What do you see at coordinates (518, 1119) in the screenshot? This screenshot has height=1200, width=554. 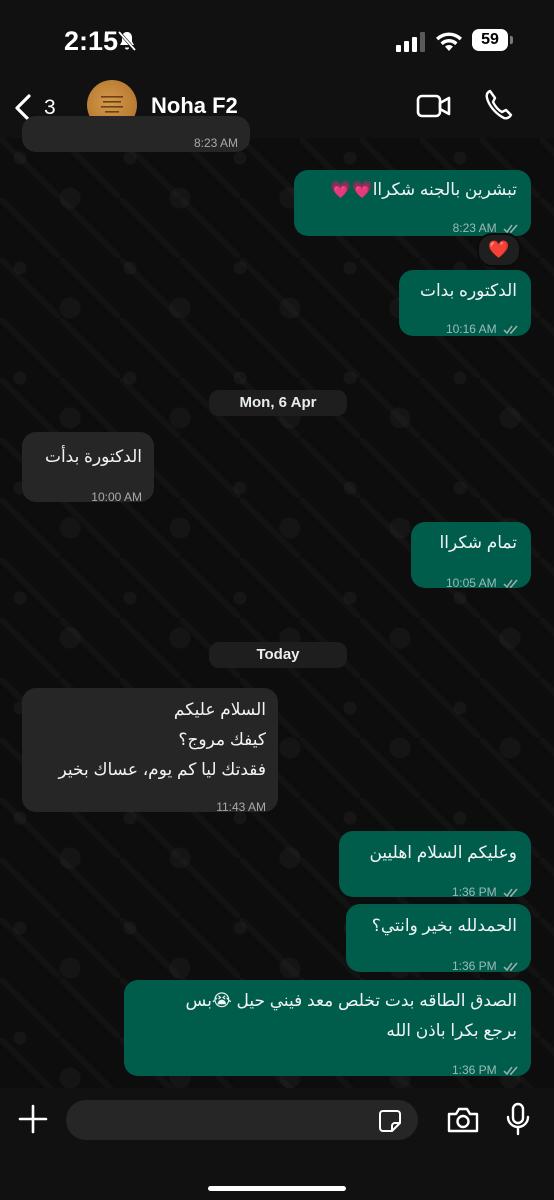 I see `microphone-icon` at bounding box center [518, 1119].